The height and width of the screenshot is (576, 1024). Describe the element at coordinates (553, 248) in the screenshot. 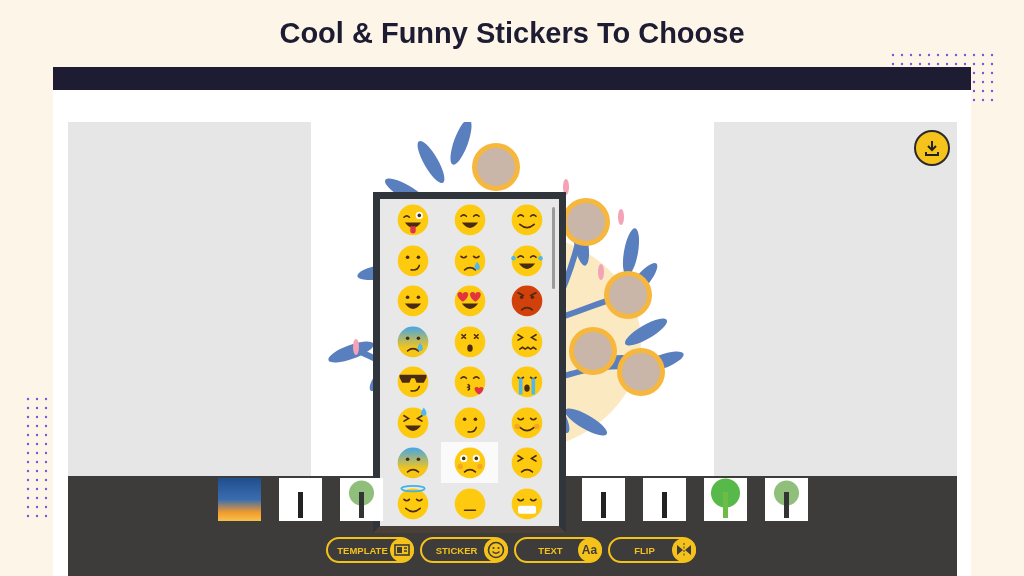

I see `scrollbar` at that location.